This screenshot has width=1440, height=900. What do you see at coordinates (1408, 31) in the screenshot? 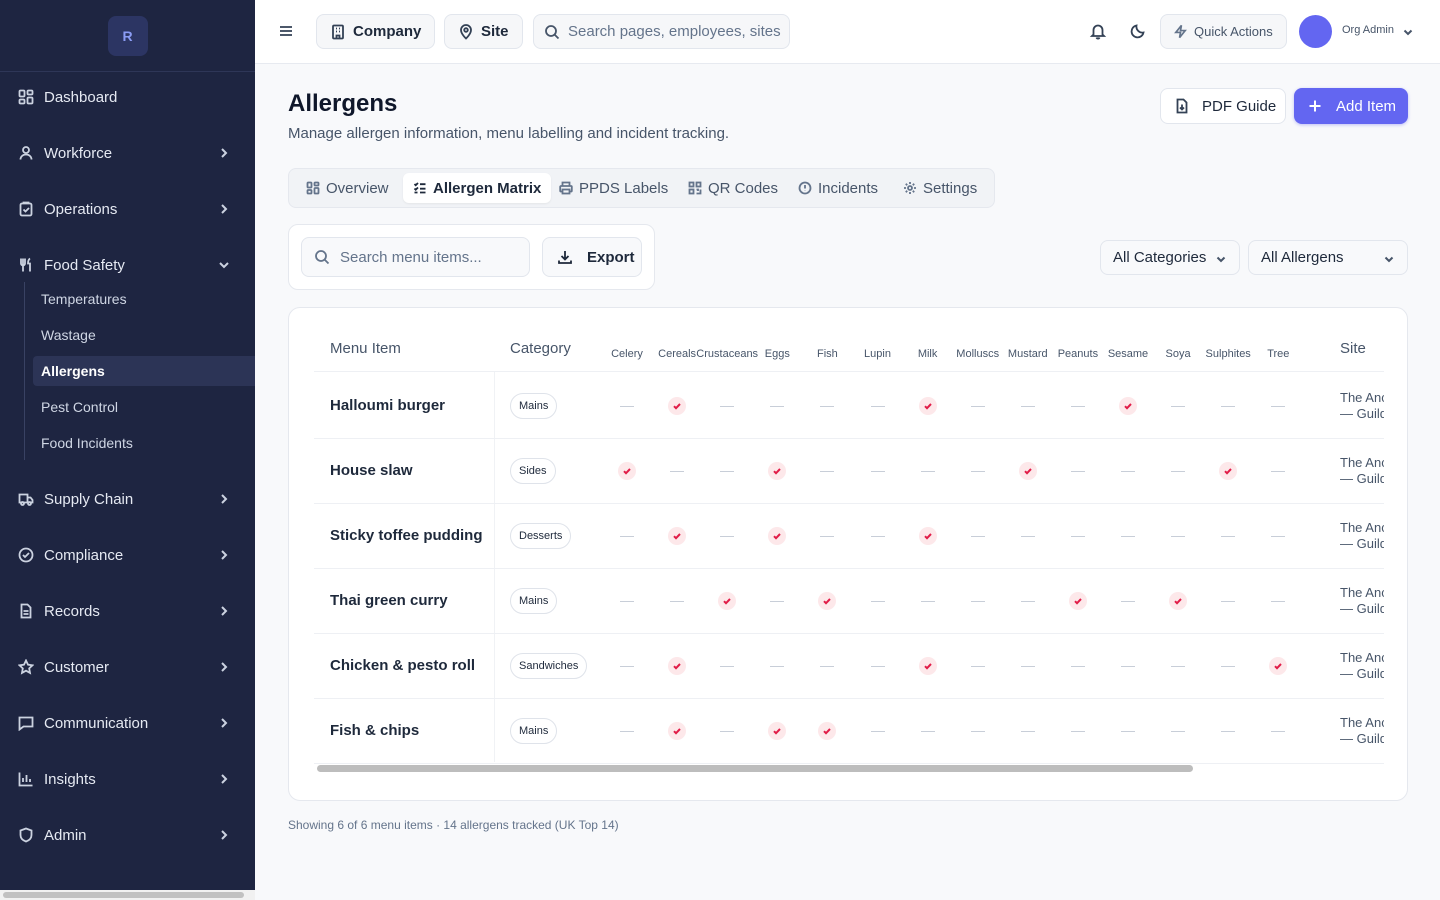
I see `chevron-down-icon` at bounding box center [1408, 31].